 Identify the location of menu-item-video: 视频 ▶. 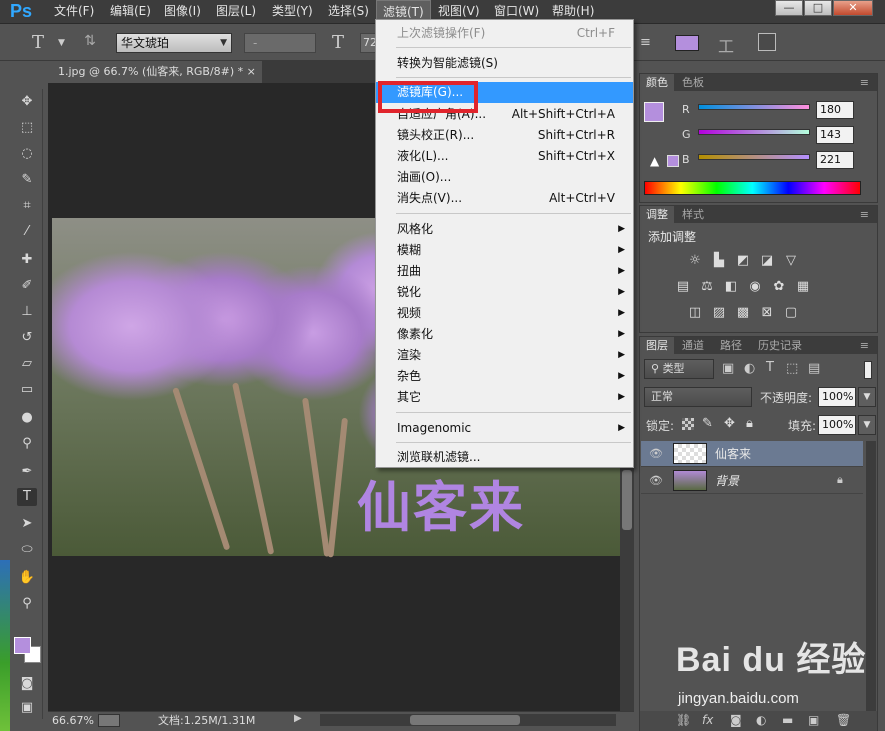
(504, 313).